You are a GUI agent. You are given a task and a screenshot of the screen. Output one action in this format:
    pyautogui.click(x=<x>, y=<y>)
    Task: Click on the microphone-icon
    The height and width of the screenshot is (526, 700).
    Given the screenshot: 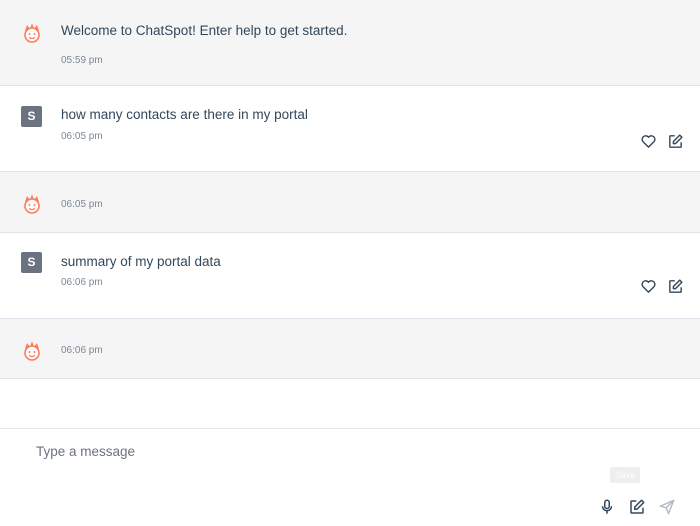 What is the action you would take?
    pyautogui.click(x=607, y=507)
    